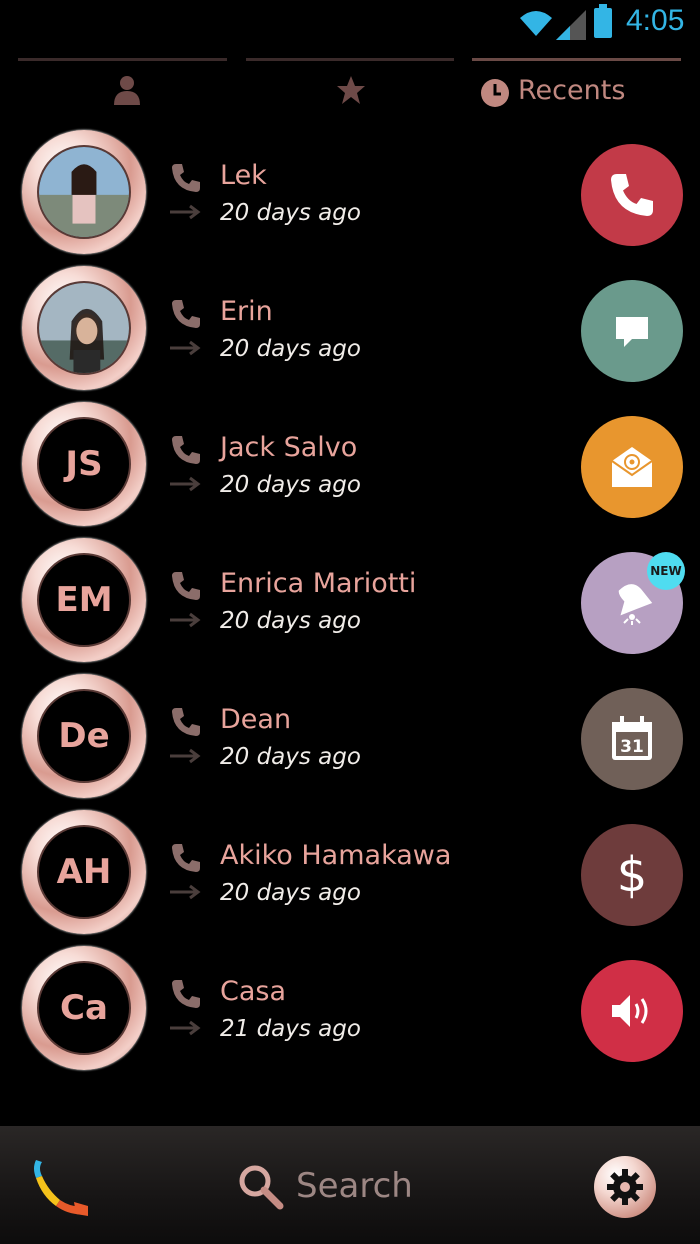 The image size is (700, 1244). I want to click on tab-contacts, so click(122, 89).